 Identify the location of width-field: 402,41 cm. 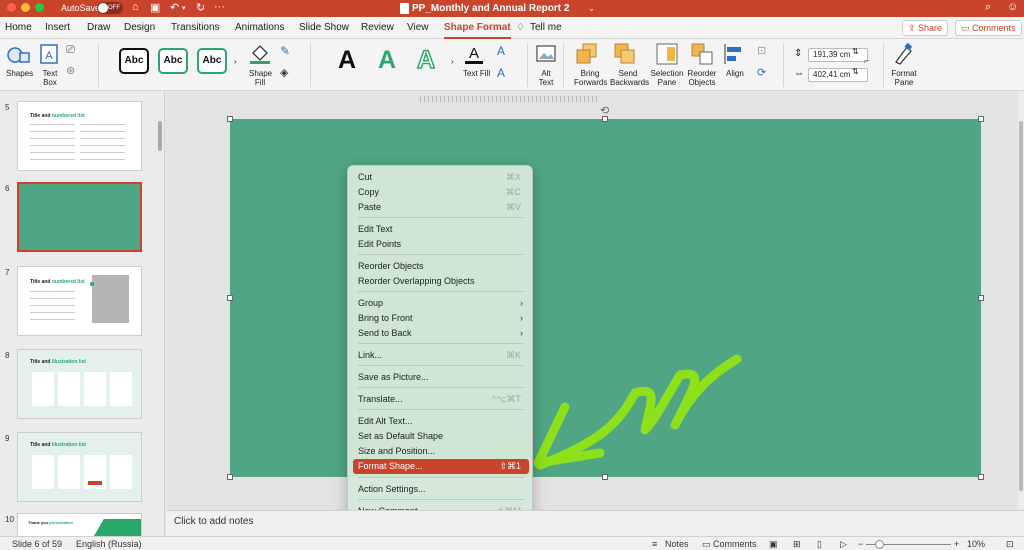
(838, 75).